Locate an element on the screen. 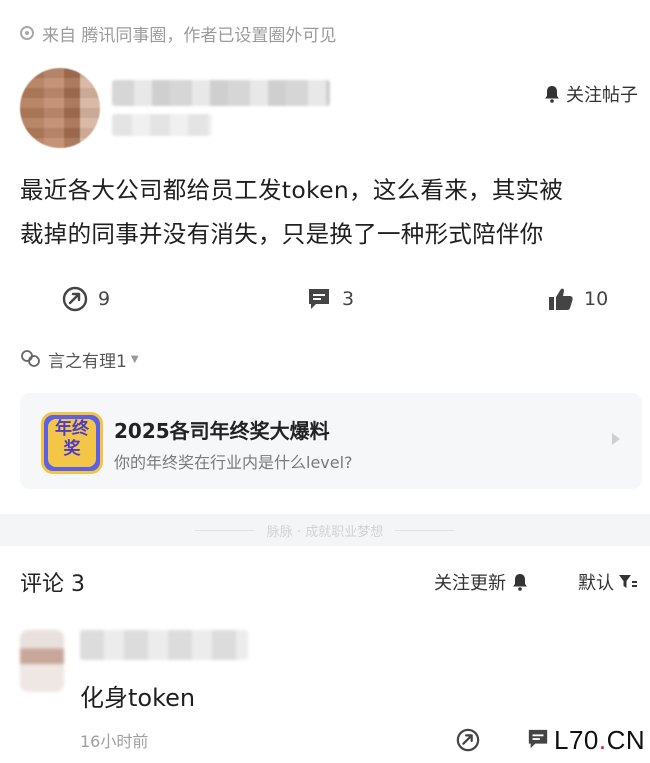 The image size is (650, 763). comment-time: 16小时前 is located at coordinates (114, 741).